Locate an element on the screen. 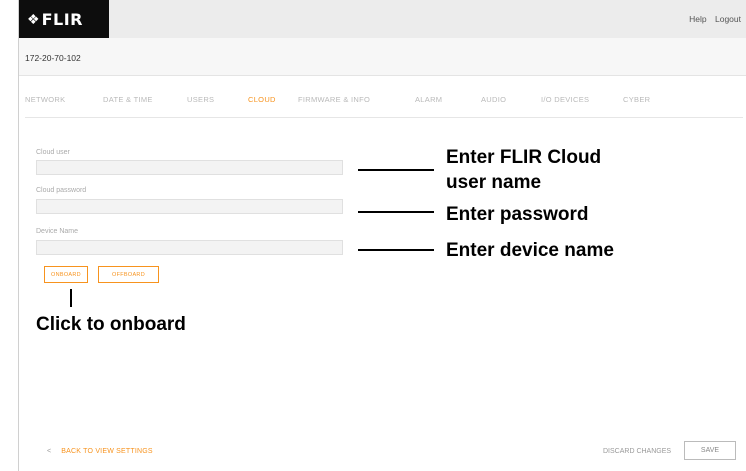 The width and height of the screenshot is (746, 471). tab-io-devices: I/O DEVICES is located at coordinates (565, 99).